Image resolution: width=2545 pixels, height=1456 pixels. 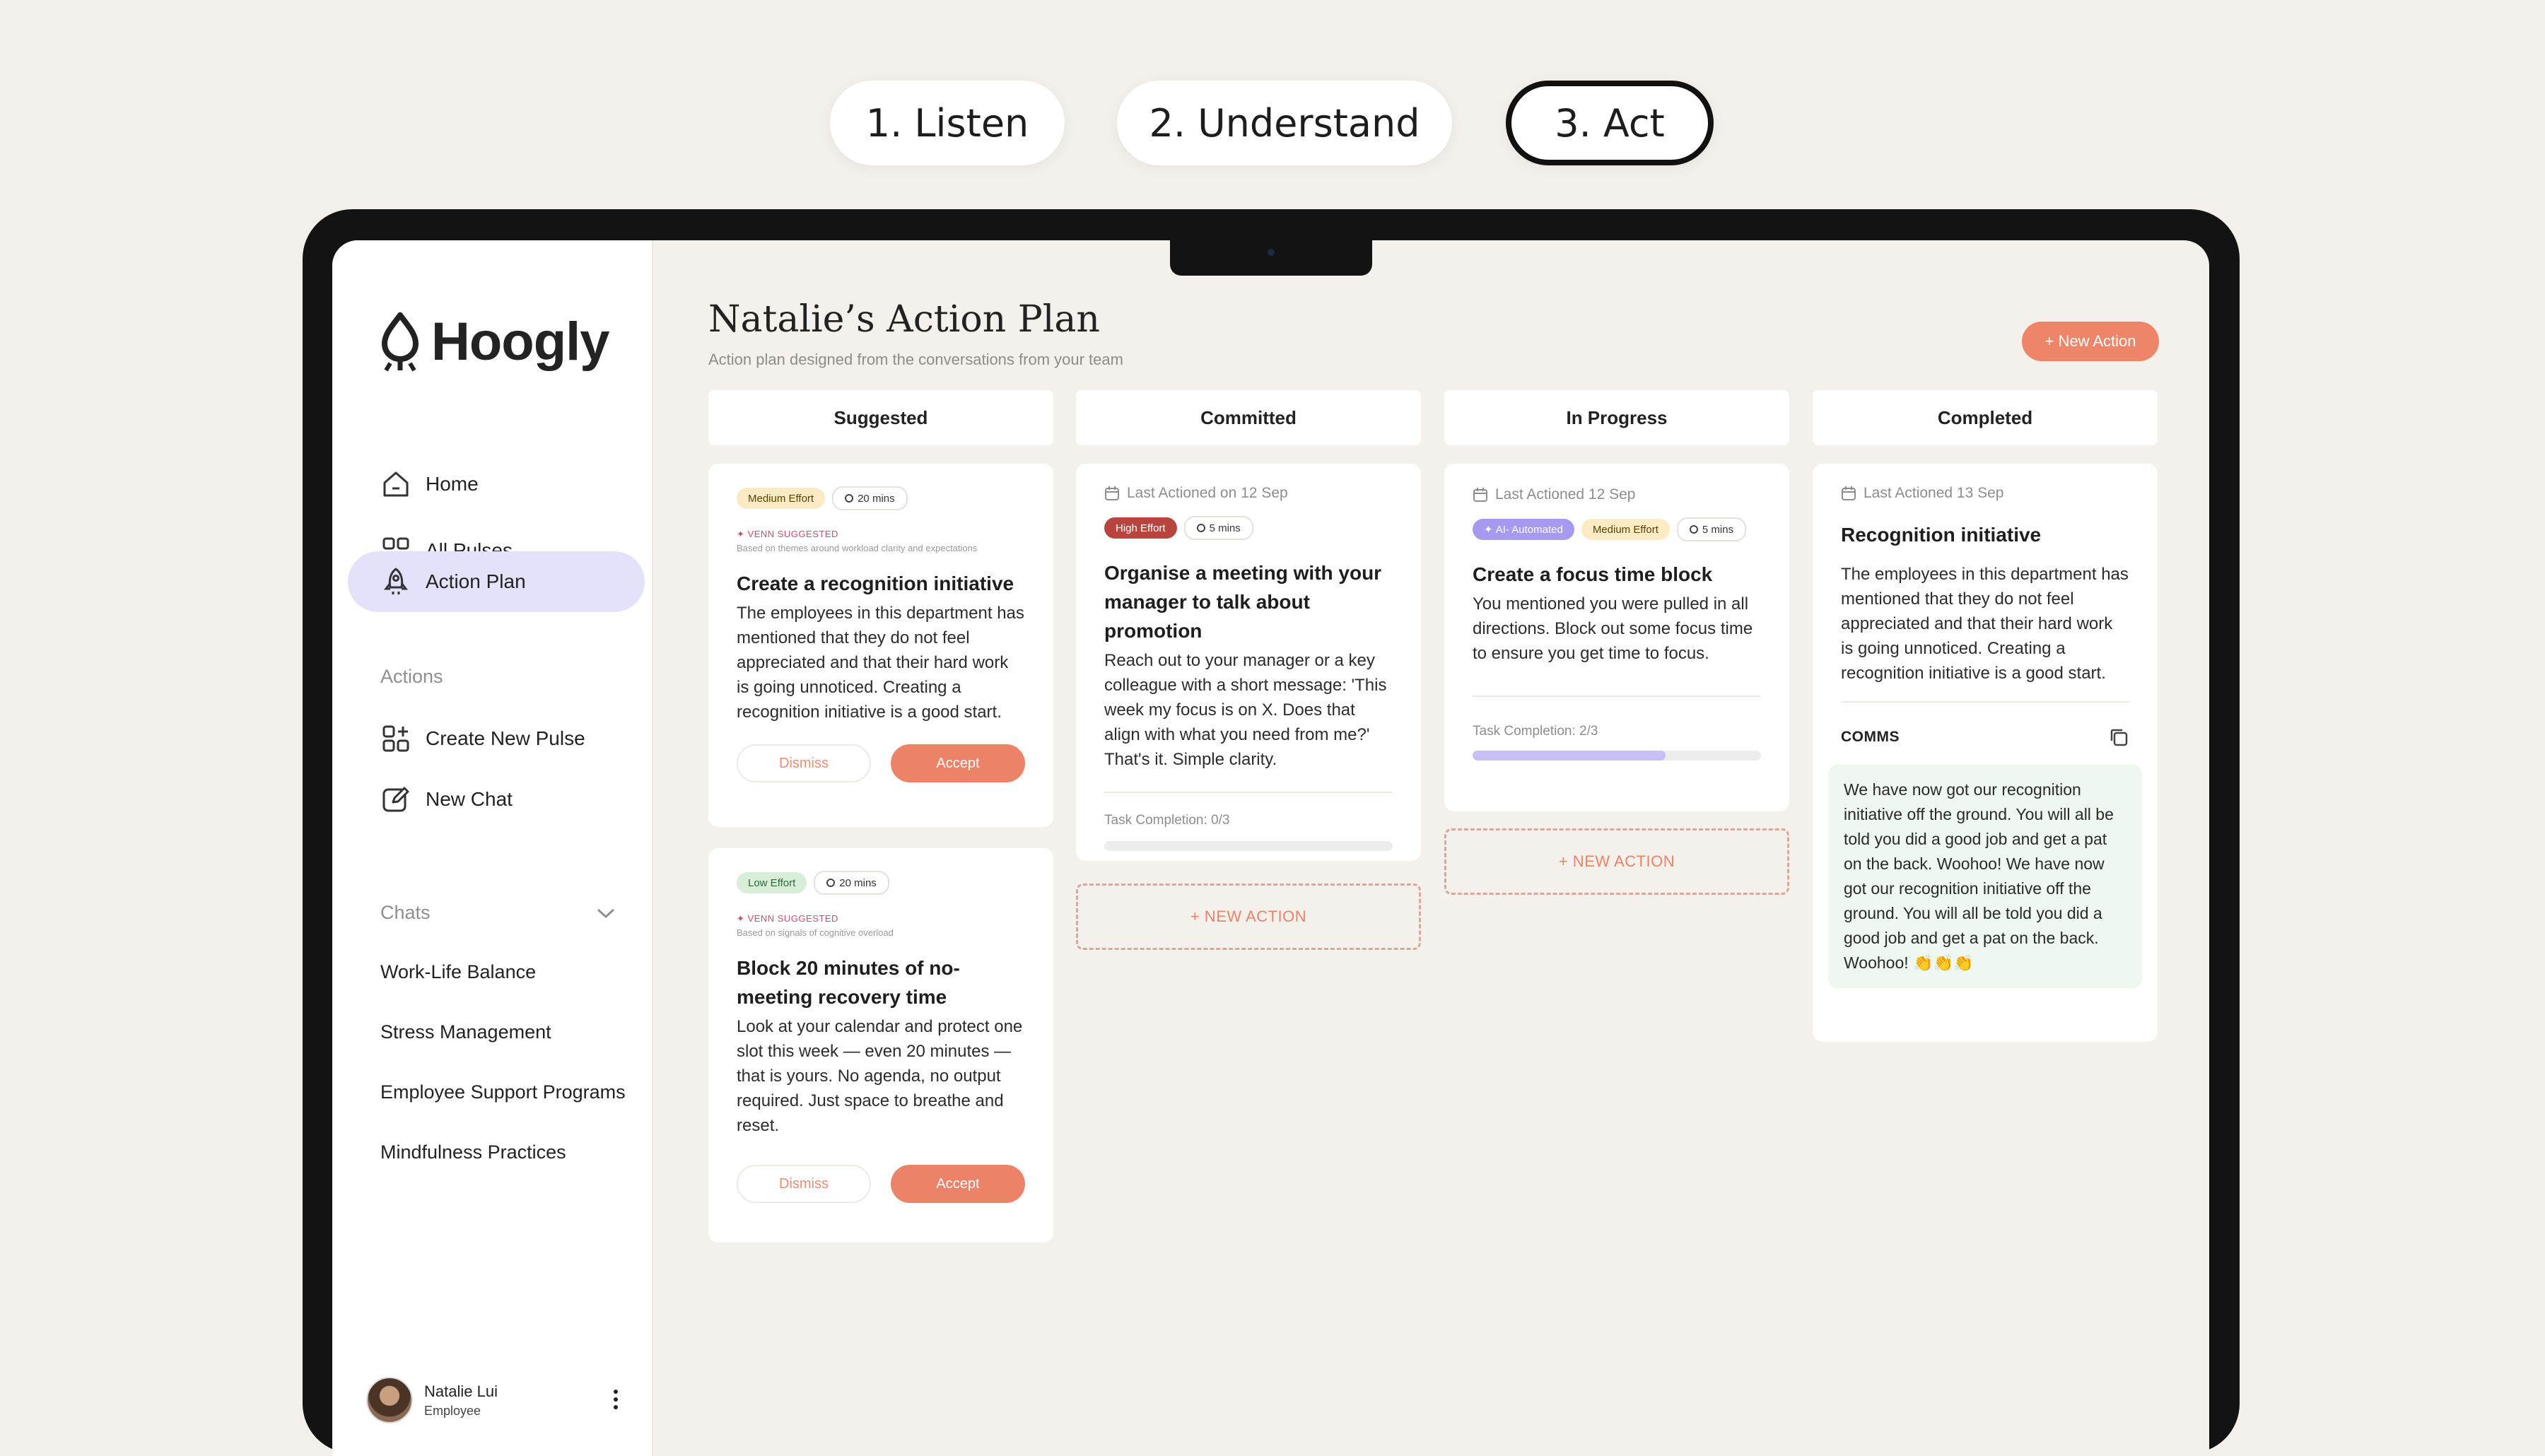 I want to click on step-act: 3. Act, so click(x=1610, y=123).